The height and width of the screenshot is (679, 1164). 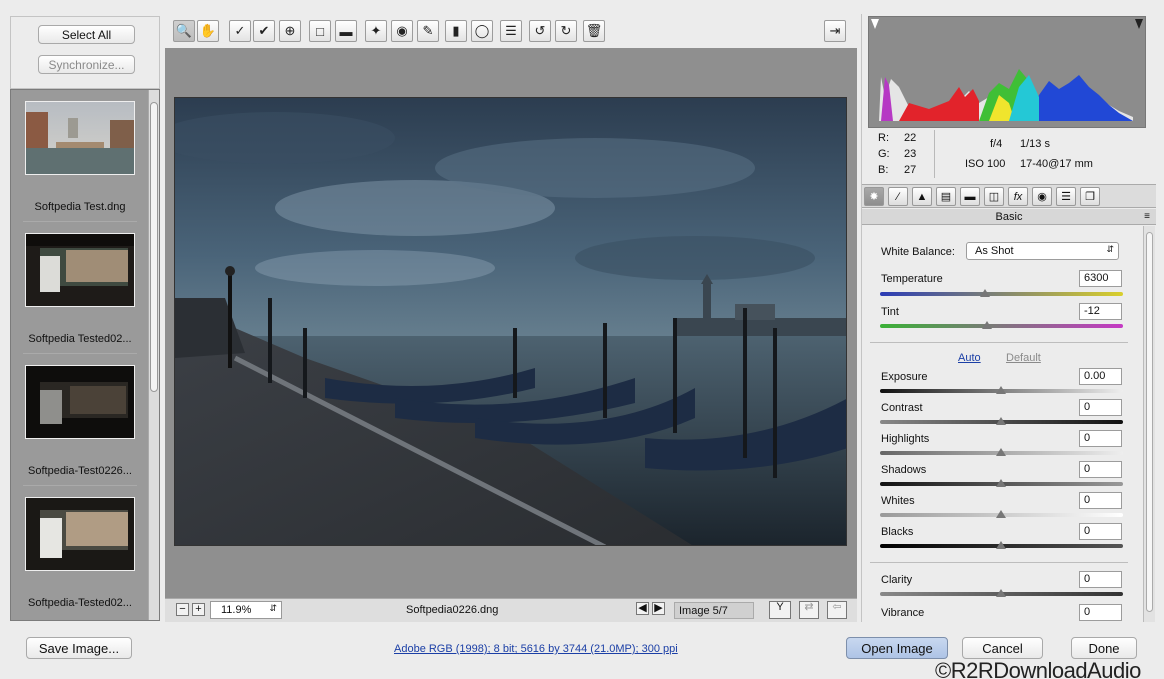 I want to click on blacks-field: 0, so click(x=1100, y=531).